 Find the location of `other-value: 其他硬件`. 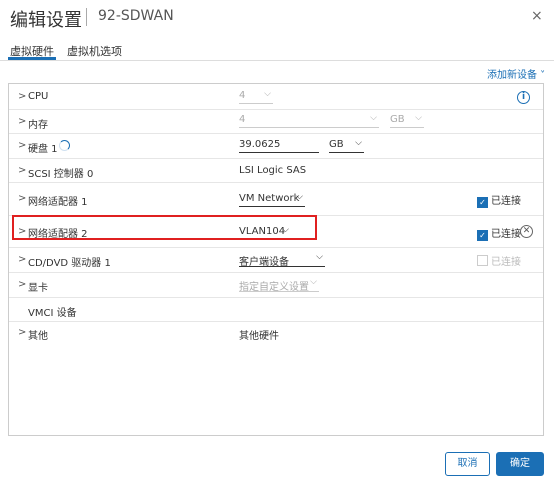

other-value: 其他硬件 is located at coordinates (259, 336).